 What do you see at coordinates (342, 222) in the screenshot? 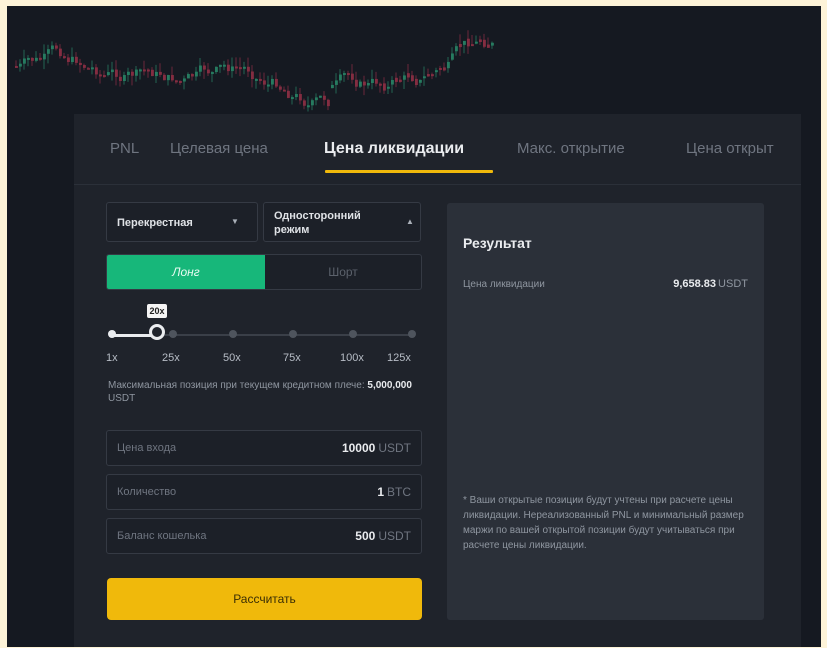
I see `position-mode-select: Односторонний режим ▲` at bounding box center [342, 222].